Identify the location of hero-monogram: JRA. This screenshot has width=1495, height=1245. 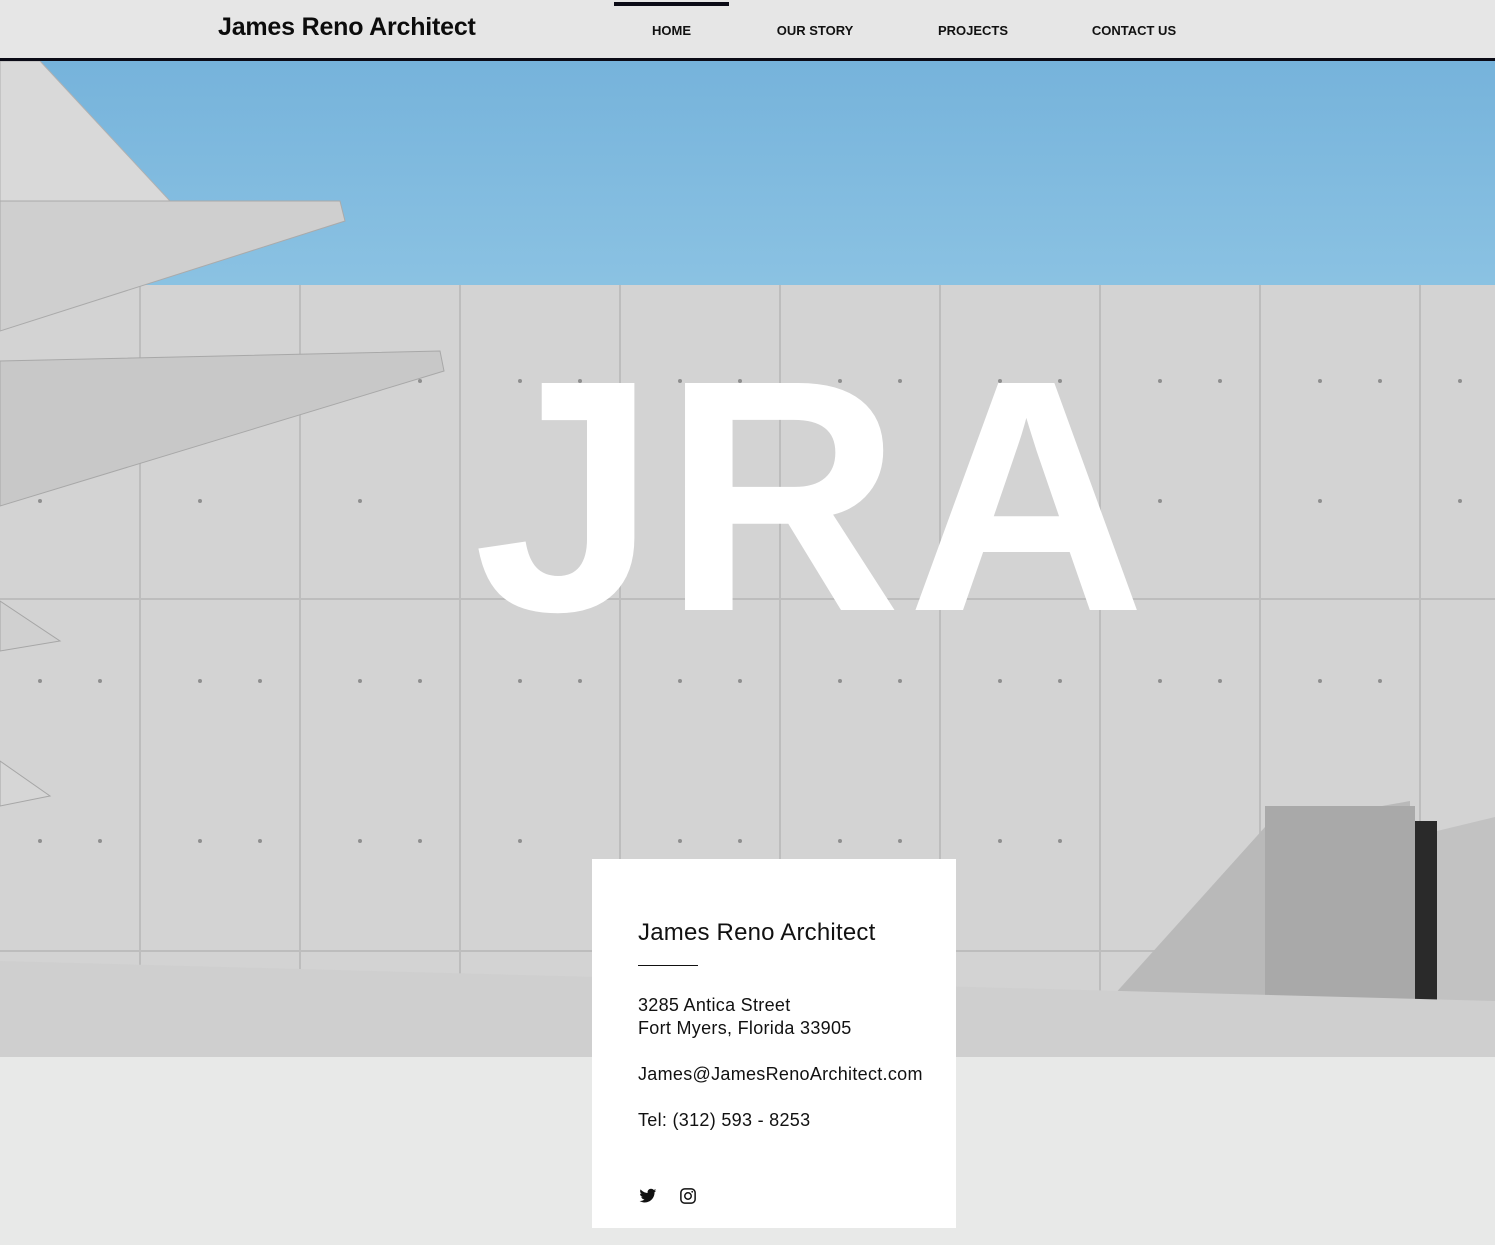
(812, 495).